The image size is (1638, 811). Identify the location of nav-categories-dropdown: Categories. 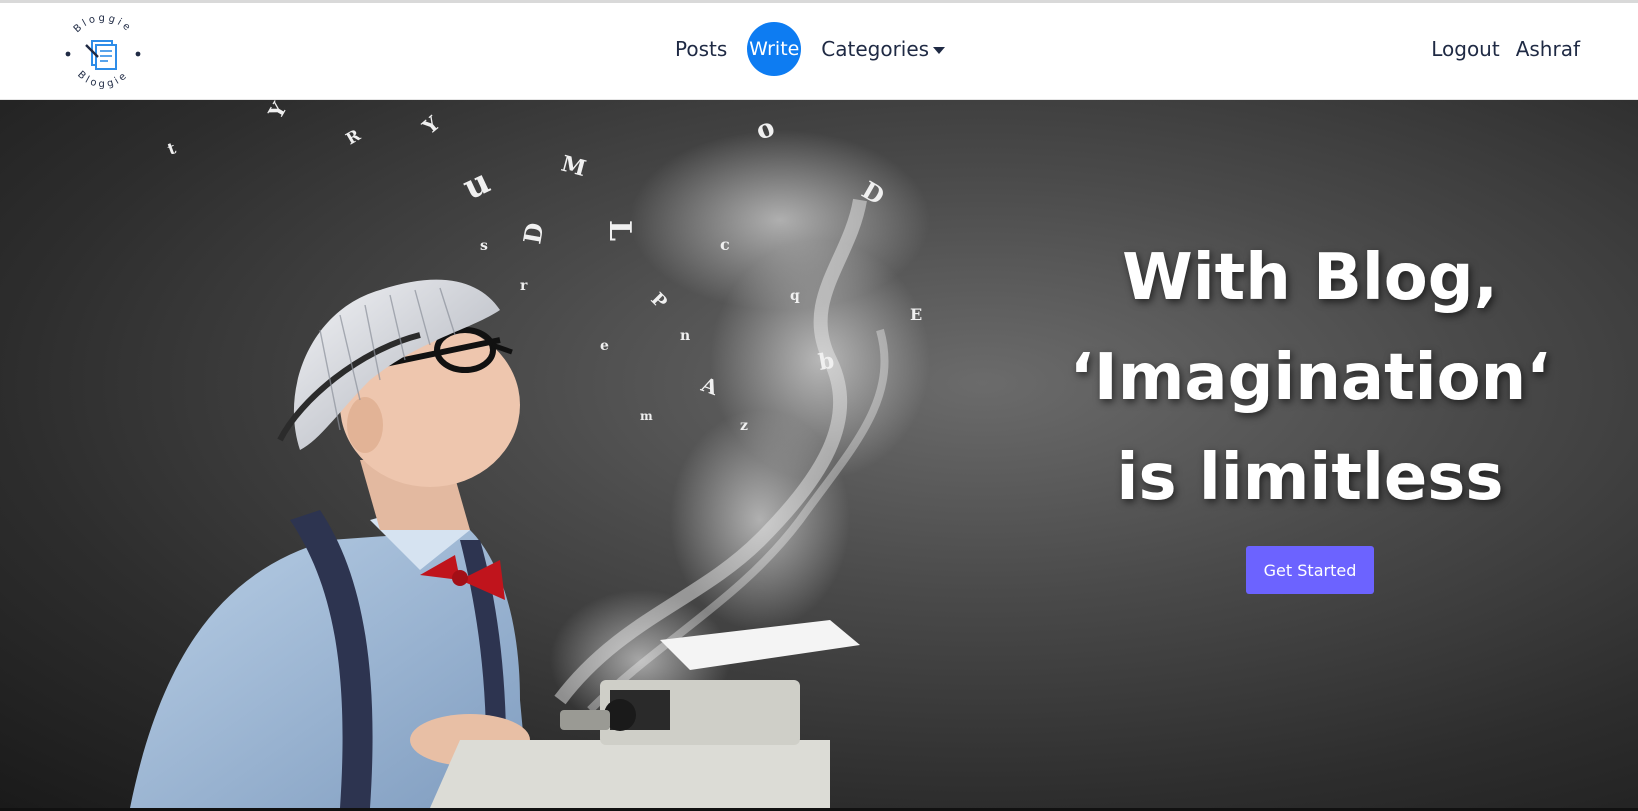
(883, 49).